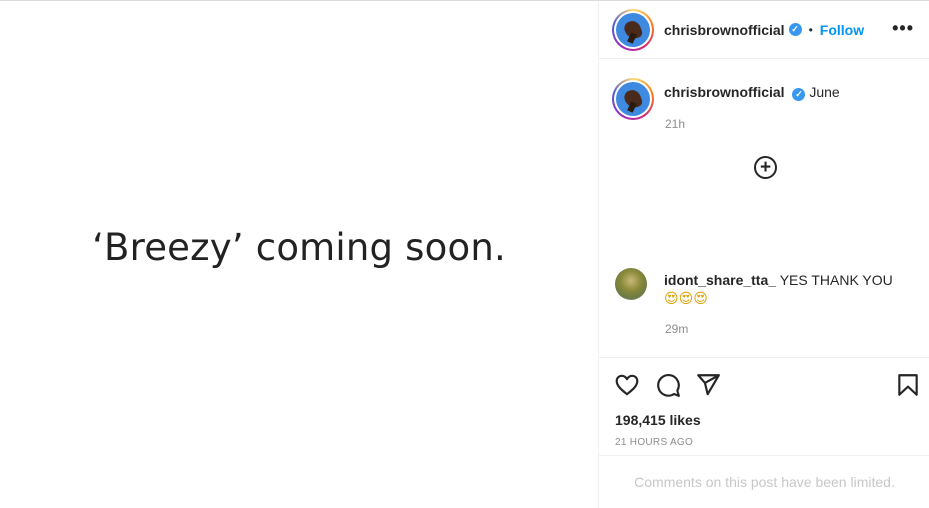  What do you see at coordinates (633, 99) in the screenshot?
I see `caption-avatar` at bounding box center [633, 99].